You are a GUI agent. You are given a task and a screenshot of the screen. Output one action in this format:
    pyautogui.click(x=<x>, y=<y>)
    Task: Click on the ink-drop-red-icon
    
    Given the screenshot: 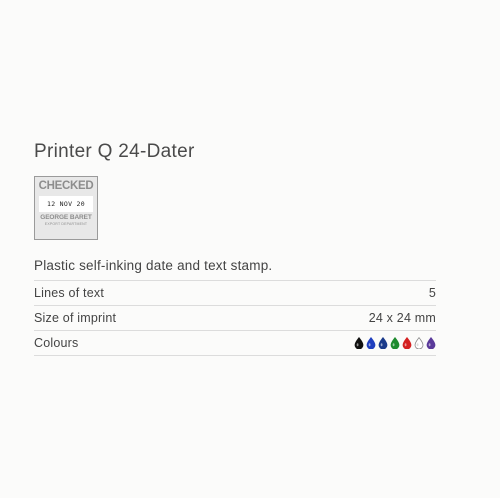 What is the action you would take?
    pyautogui.click(x=407, y=343)
    